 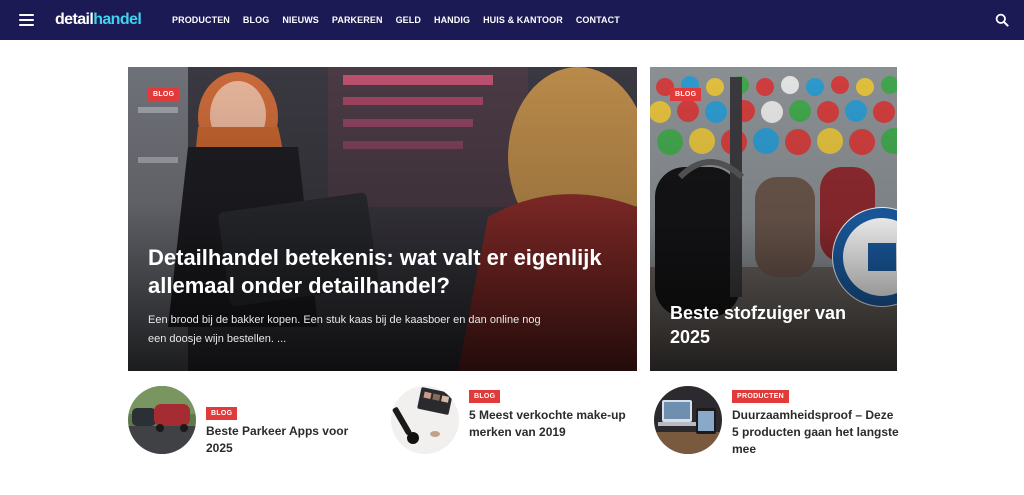 I want to click on nav-item-parkeren: PARKEREN, so click(x=357, y=20).